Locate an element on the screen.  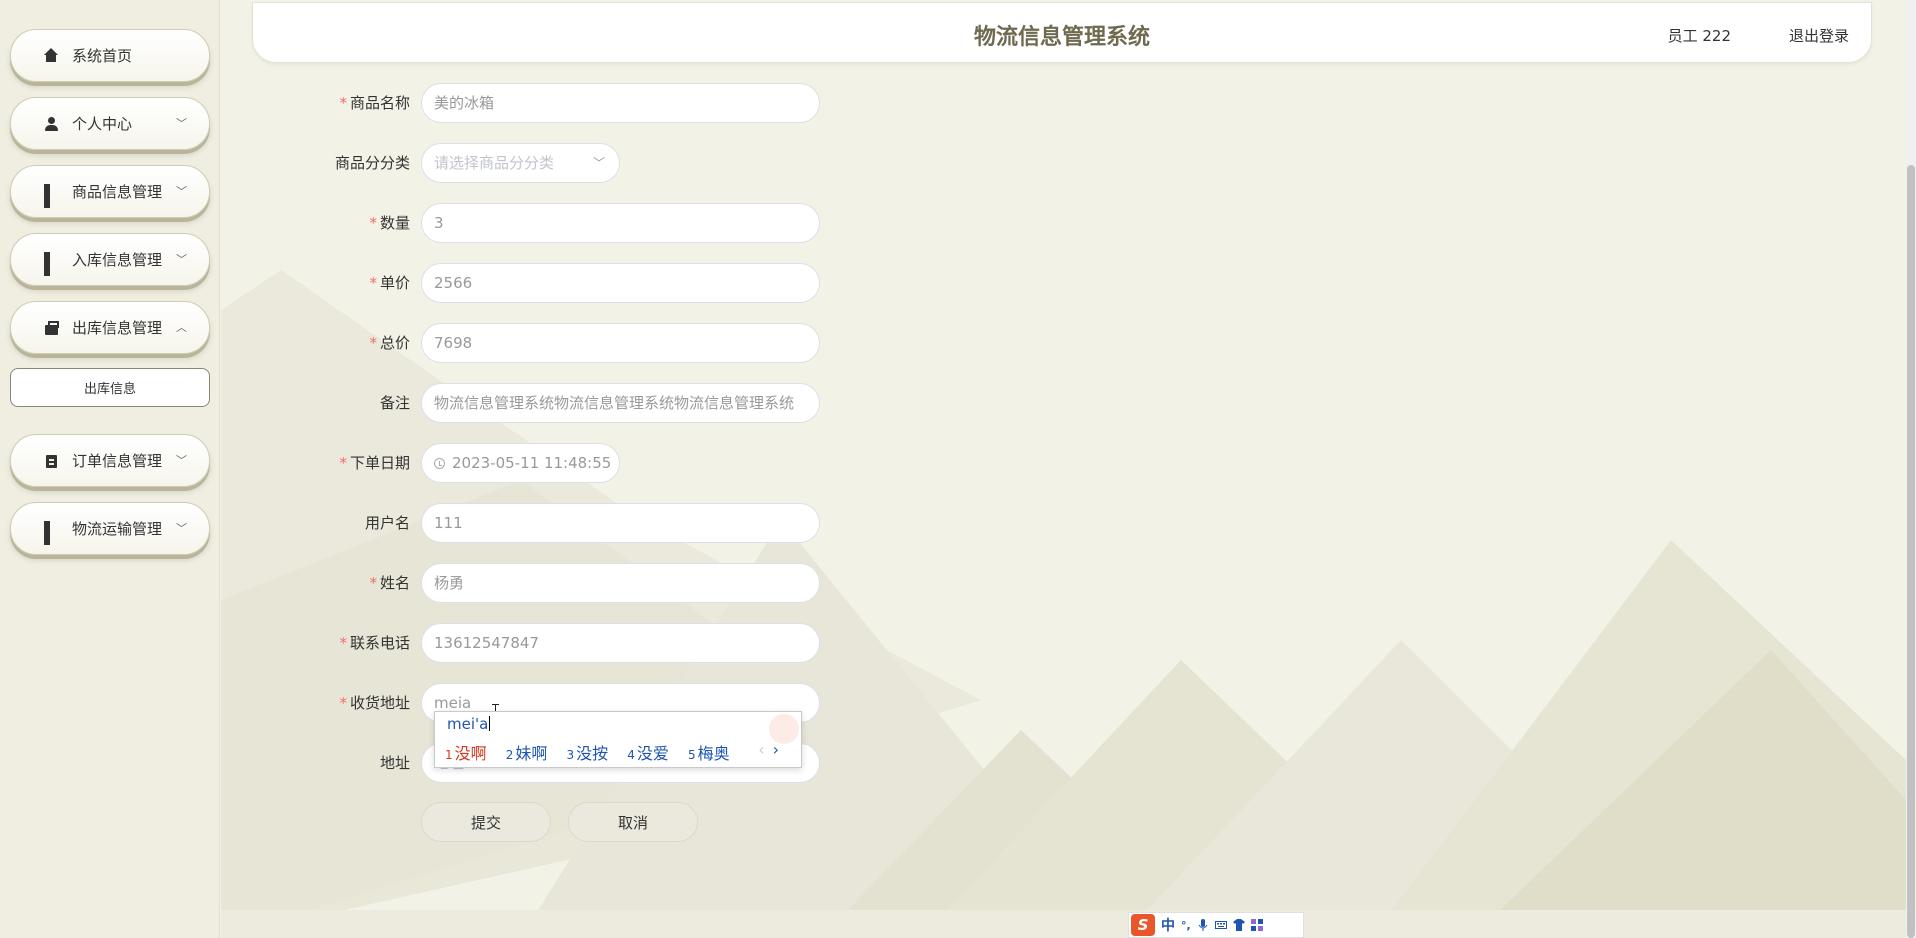
candidate-number: 1 is located at coordinates (449, 755).